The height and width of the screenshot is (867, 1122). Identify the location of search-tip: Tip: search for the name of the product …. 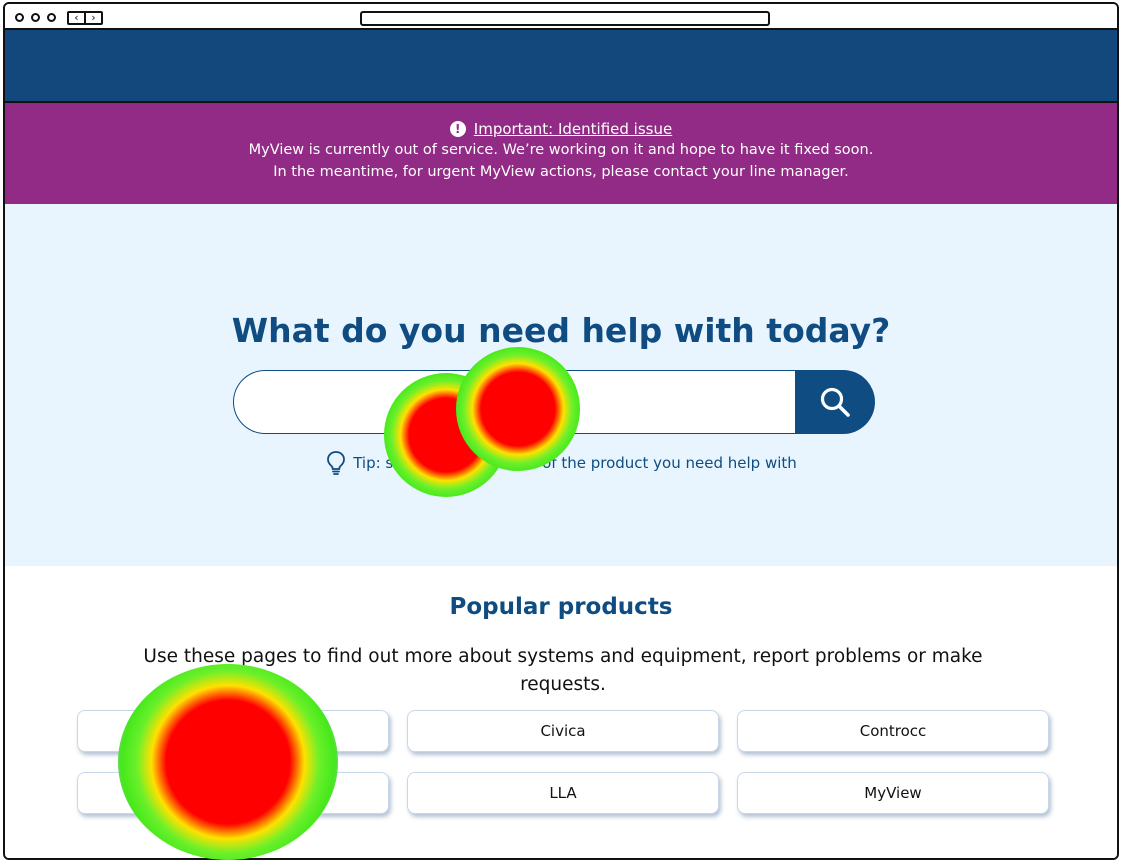
(561, 463).